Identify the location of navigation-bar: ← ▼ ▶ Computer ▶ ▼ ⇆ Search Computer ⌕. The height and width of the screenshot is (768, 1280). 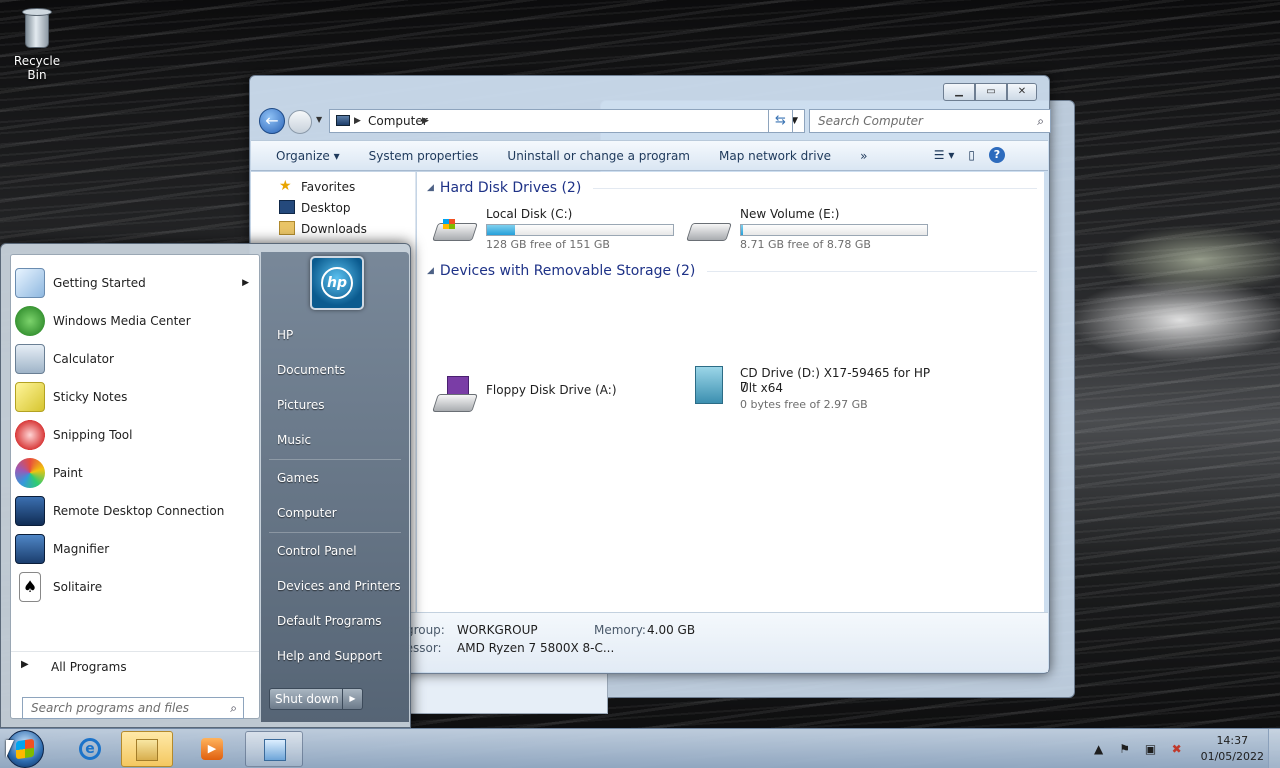
(655, 121).